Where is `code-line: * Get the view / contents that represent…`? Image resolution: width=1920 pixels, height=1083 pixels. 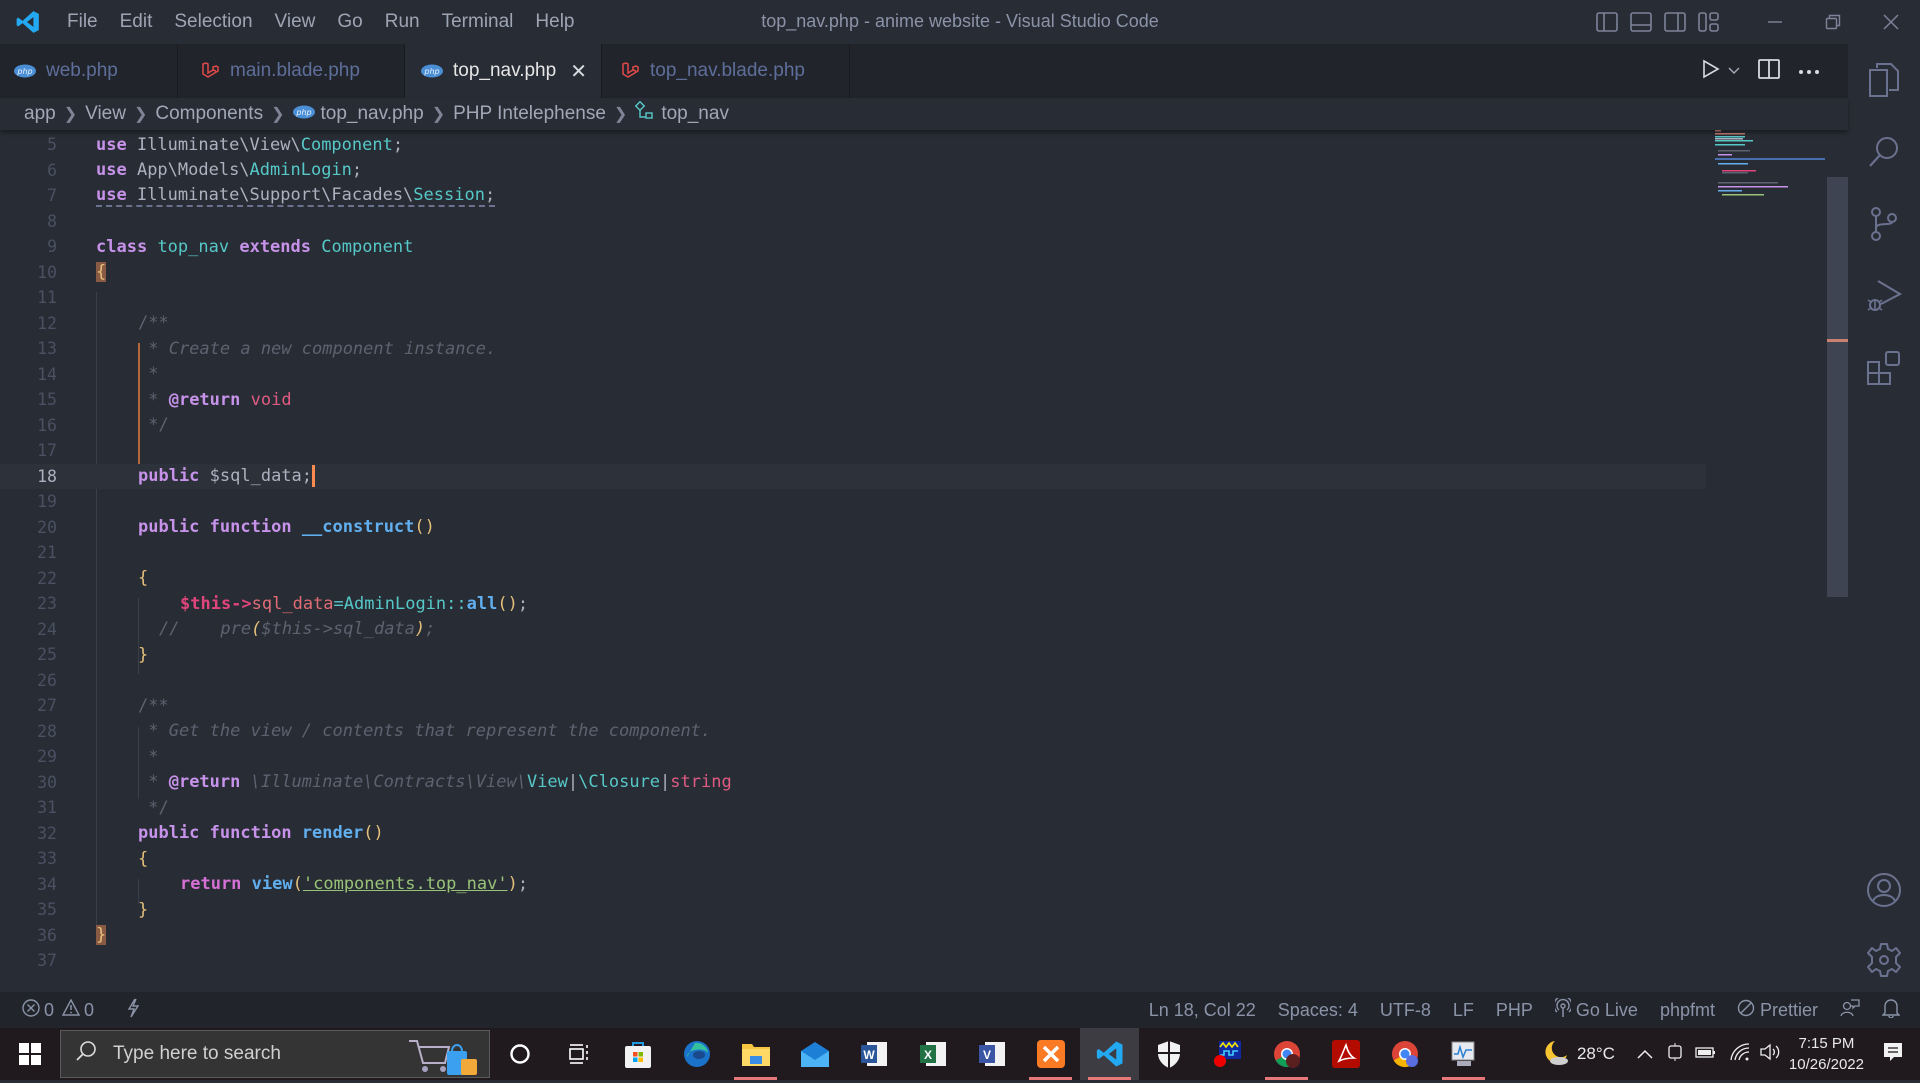 code-line: * Get the view / contents that represent… is located at coordinates (425, 731).